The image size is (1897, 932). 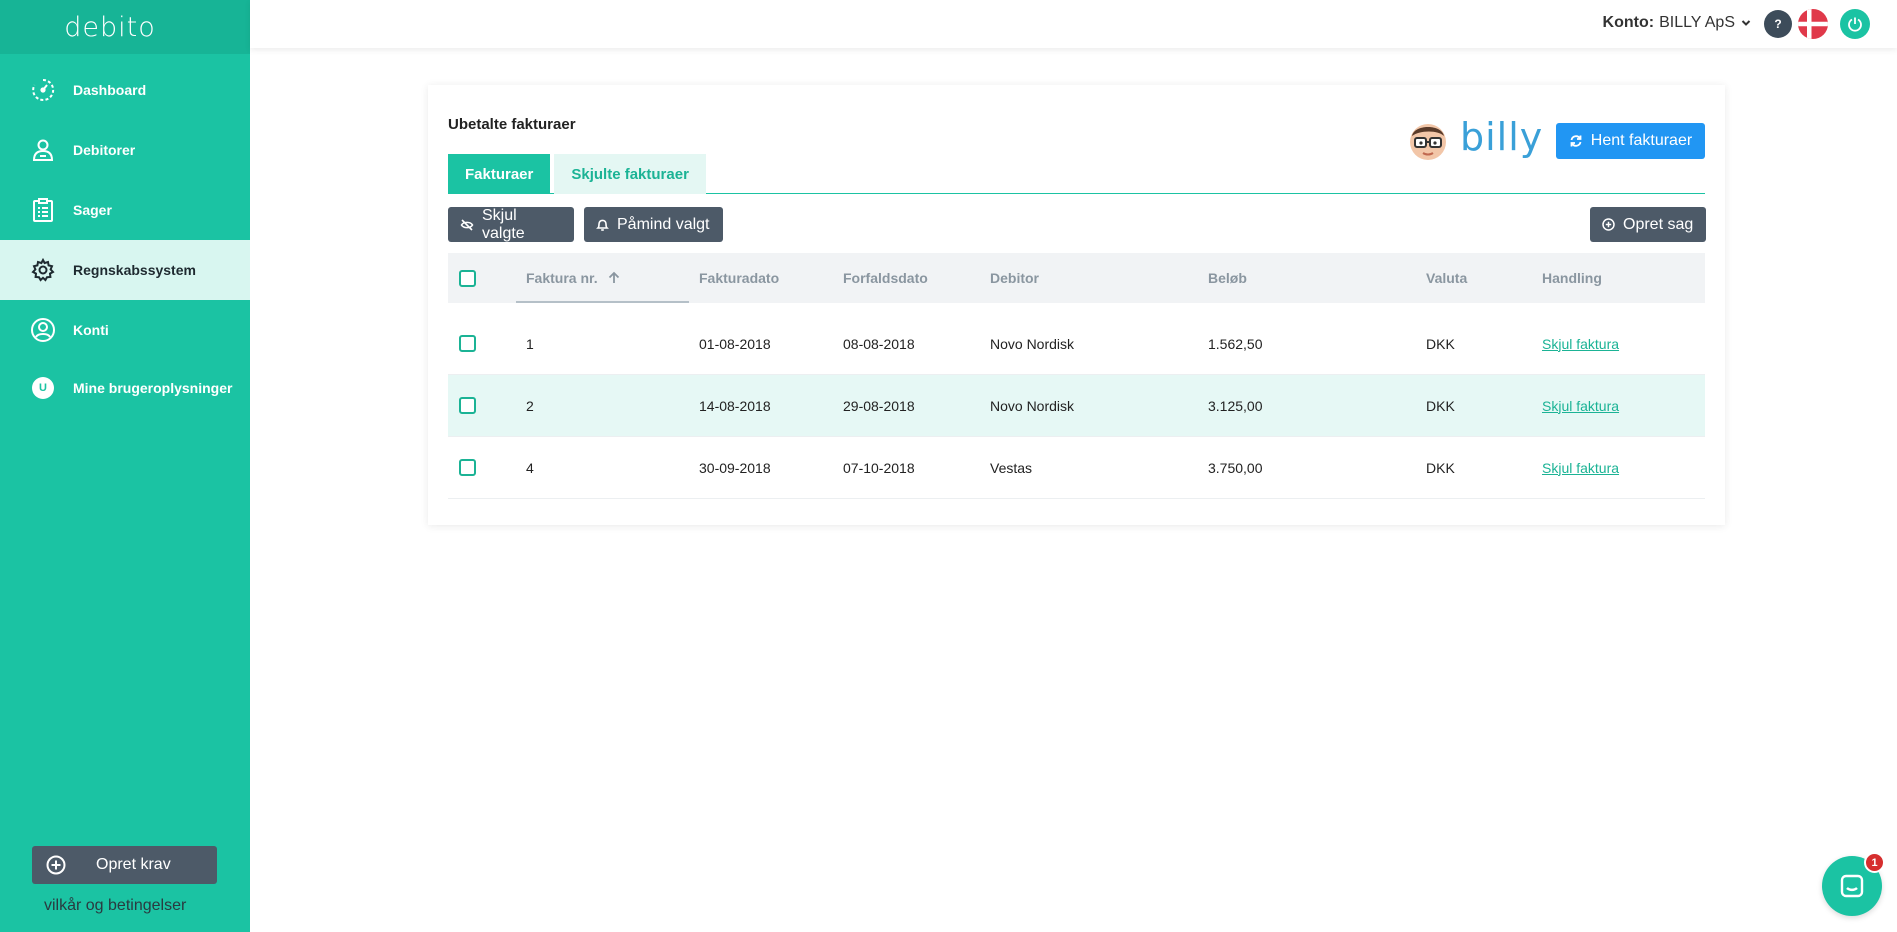 I want to click on sidebar-item-regnskabssystem: Regnskabssystem, so click(x=125, y=270).